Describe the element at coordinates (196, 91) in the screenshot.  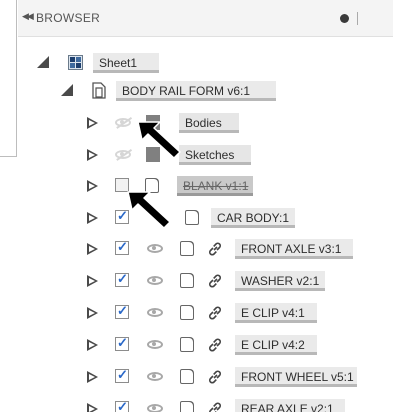
I see `tree-node-label: BODY RAIL FORM v6:1` at that location.